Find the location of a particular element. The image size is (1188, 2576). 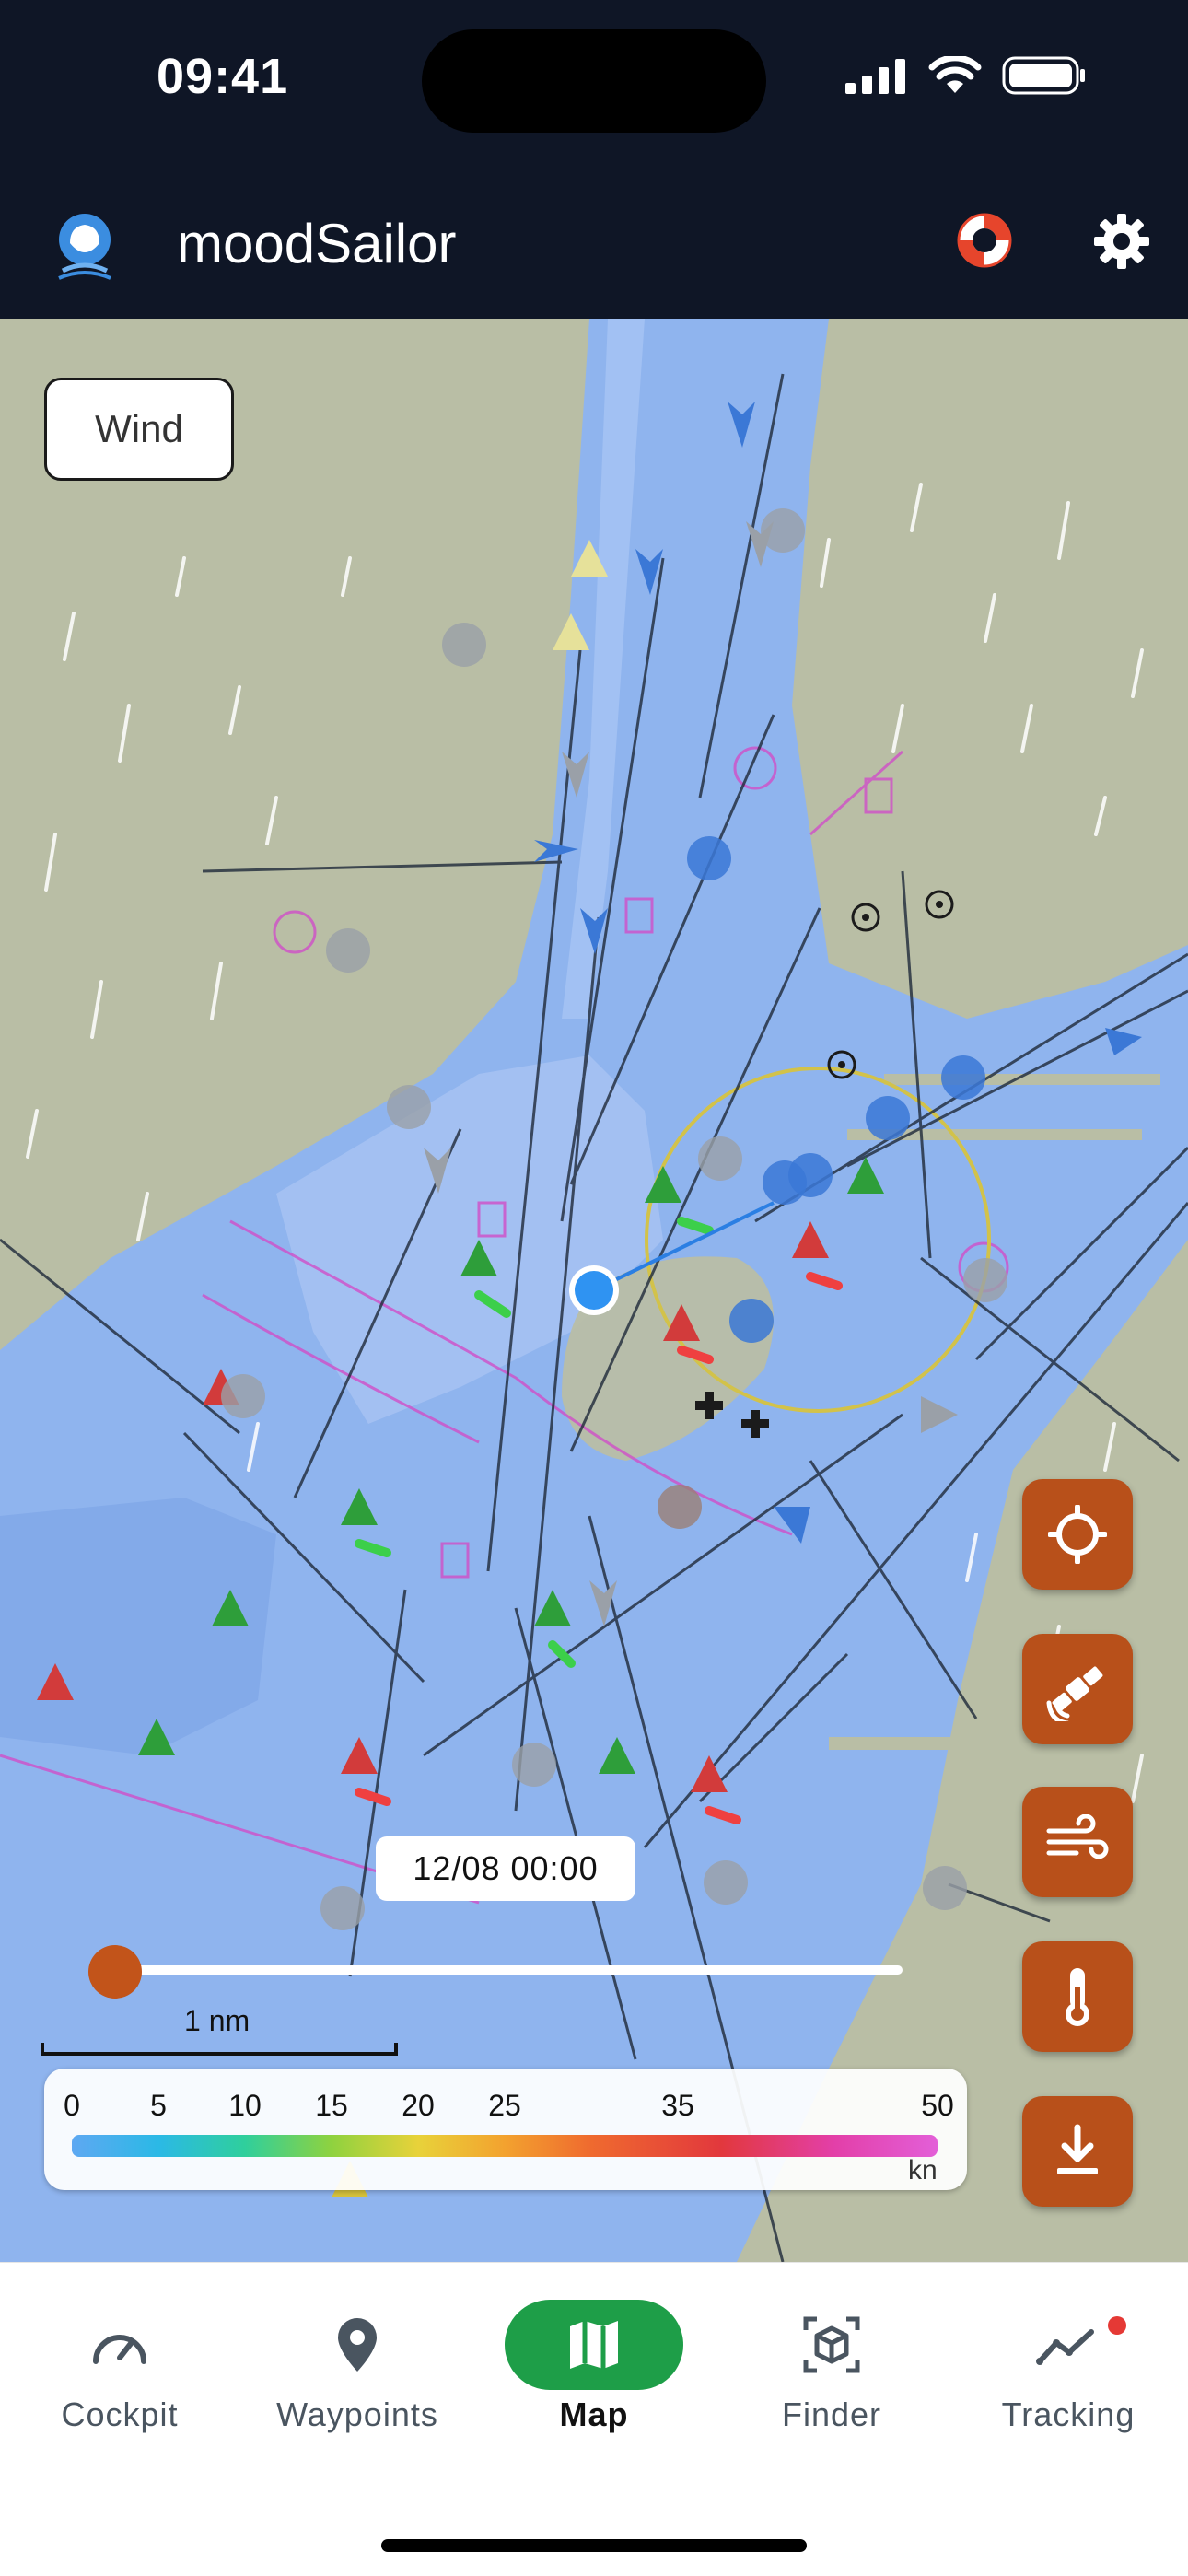

crosshair-icon is located at coordinates (1077, 1534).